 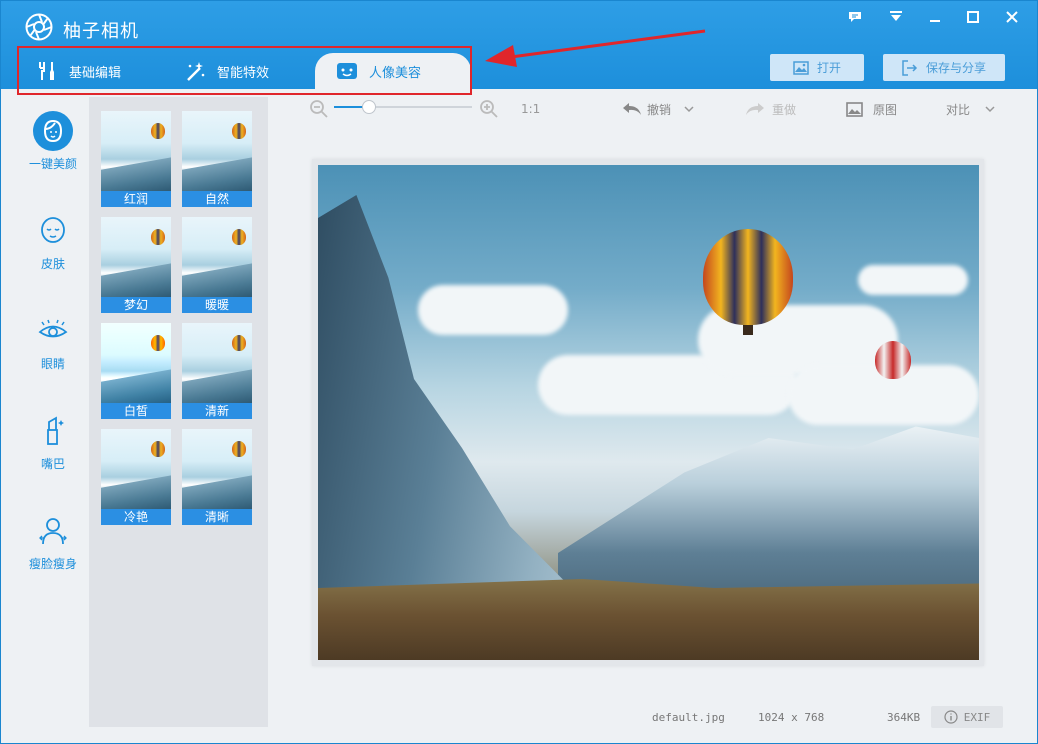 I want to click on save-share-button: 保存与分享, so click(x=944, y=67).